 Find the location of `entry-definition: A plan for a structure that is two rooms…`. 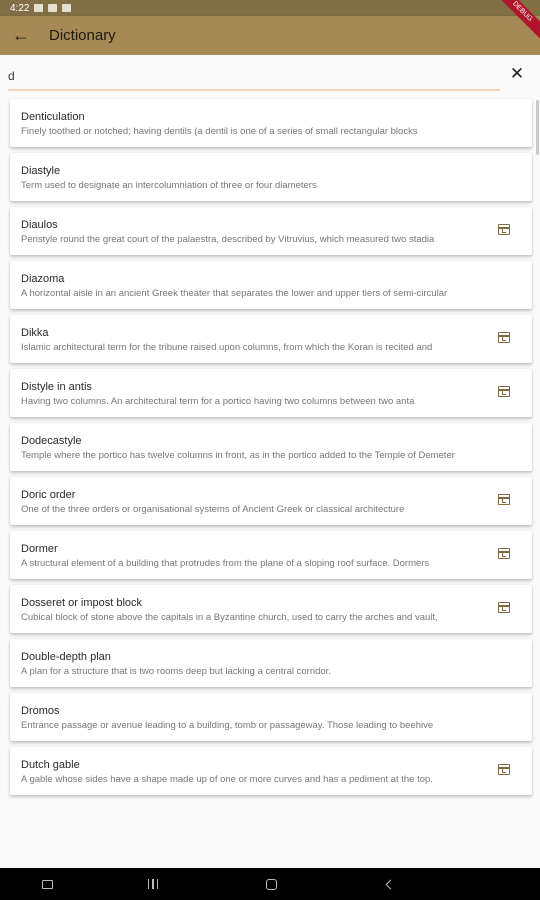

entry-definition: A plan for a structure that is two rooms… is located at coordinates (176, 671).